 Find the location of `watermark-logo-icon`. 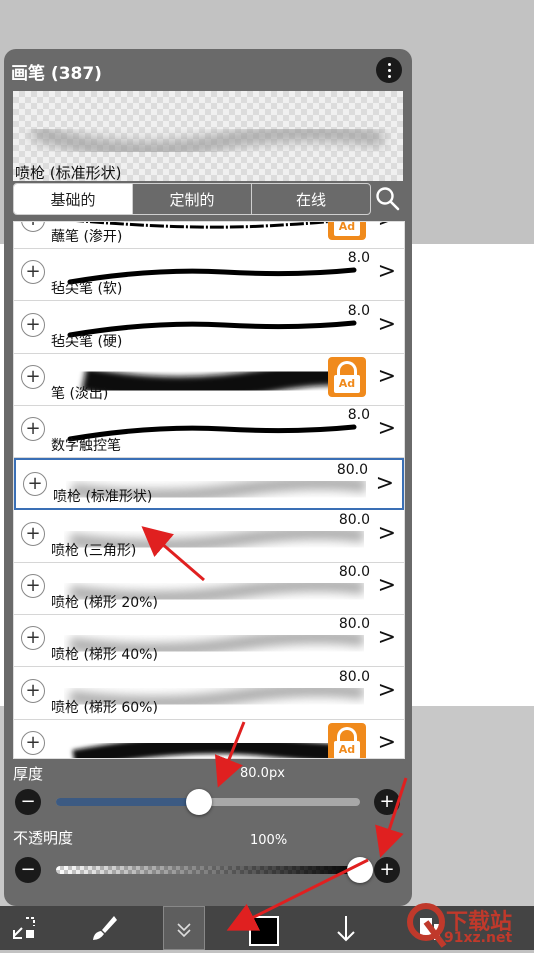

watermark-logo-icon is located at coordinates (427, 925).